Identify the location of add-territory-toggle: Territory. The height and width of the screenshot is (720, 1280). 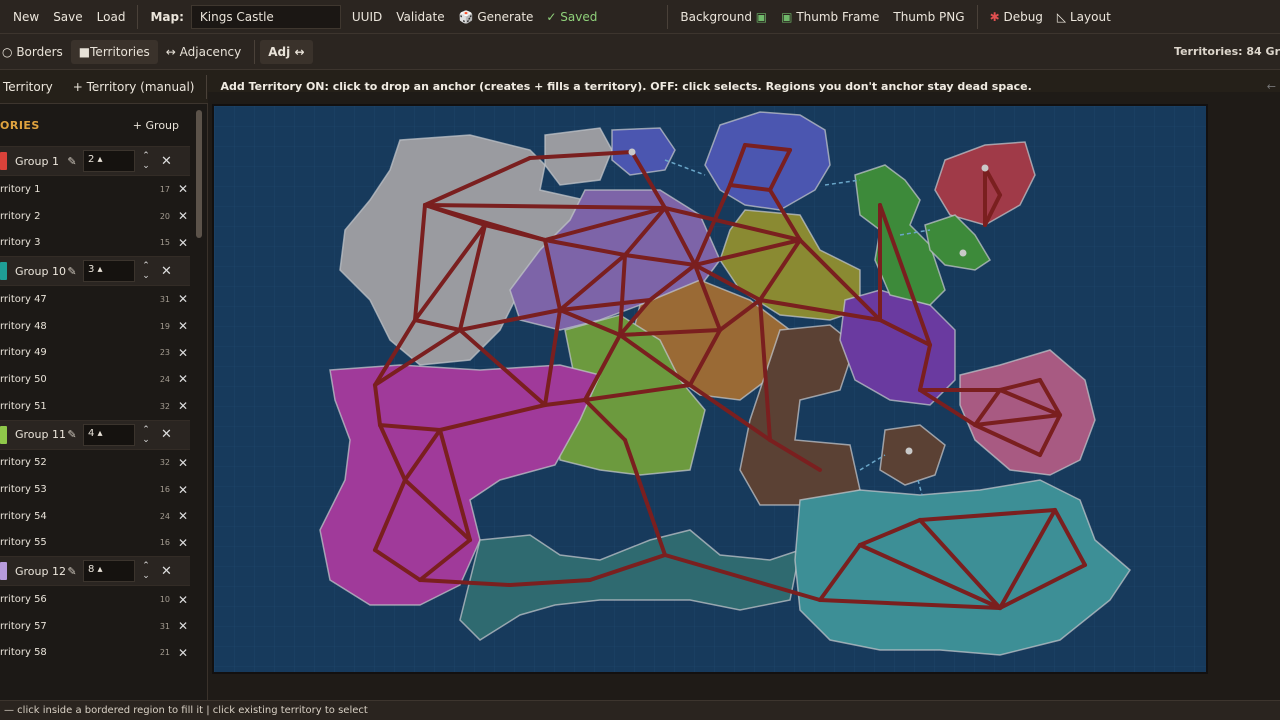
(30, 87).